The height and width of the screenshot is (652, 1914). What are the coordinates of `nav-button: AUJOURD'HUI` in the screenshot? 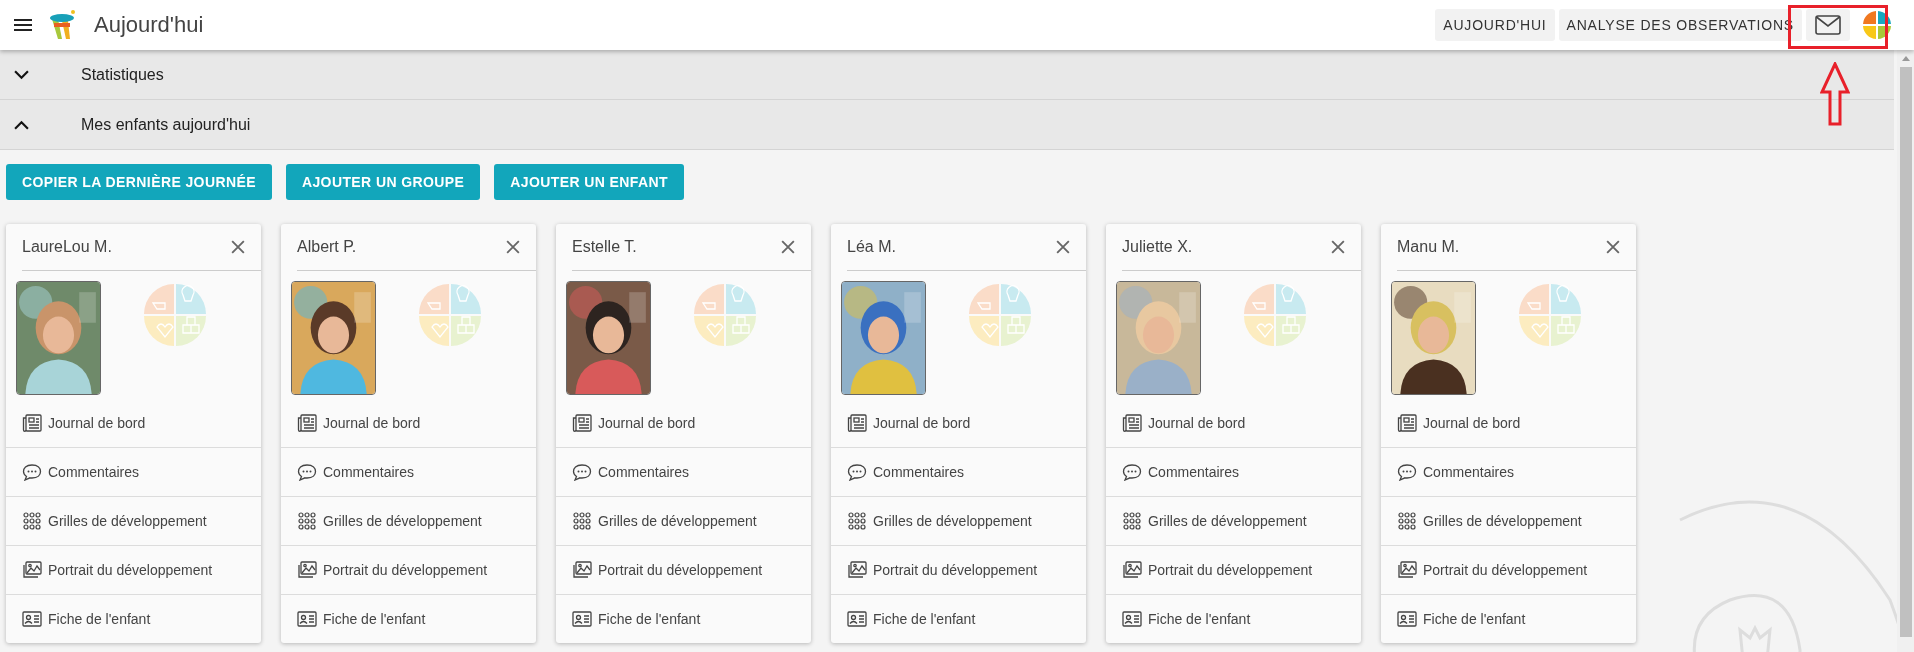 It's located at (1495, 25).